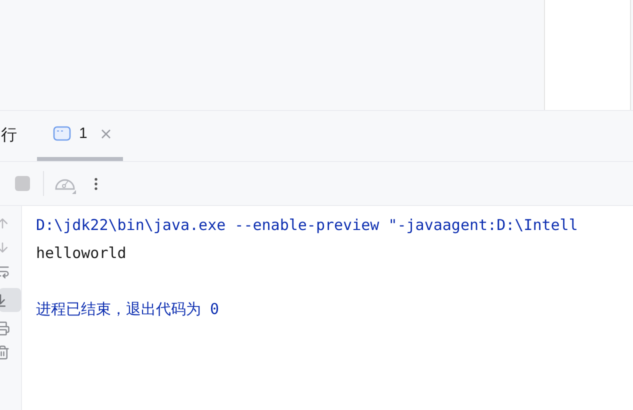 The height and width of the screenshot is (410, 633). I want to click on console-line: helloworld, so click(81, 253).